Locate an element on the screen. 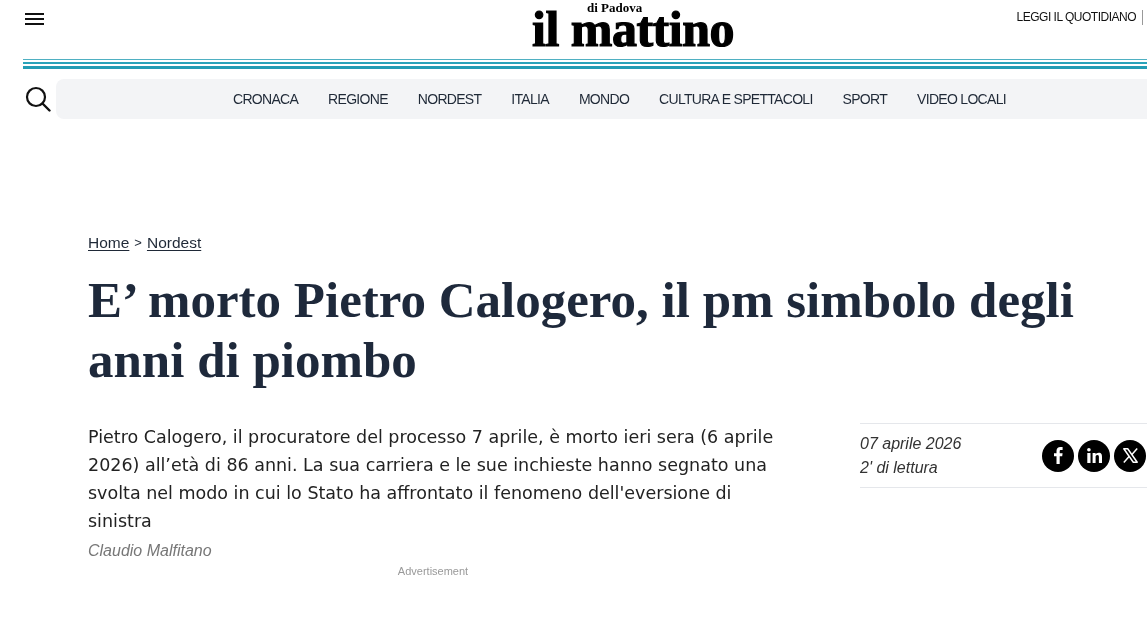 The image size is (1147, 636). letter-x-icon is located at coordinates (1130, 455).